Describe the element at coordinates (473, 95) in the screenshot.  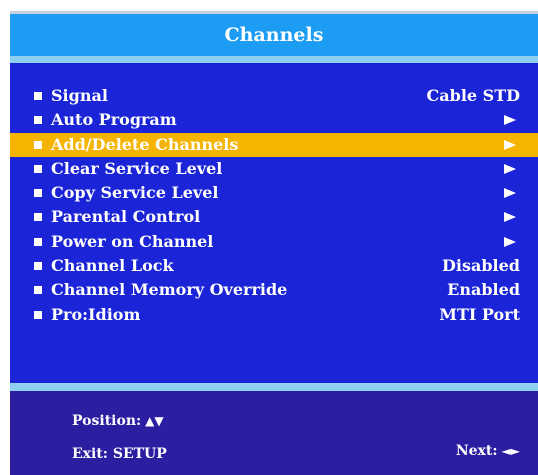
I see `menu-item-value: Cable STD` at that location.